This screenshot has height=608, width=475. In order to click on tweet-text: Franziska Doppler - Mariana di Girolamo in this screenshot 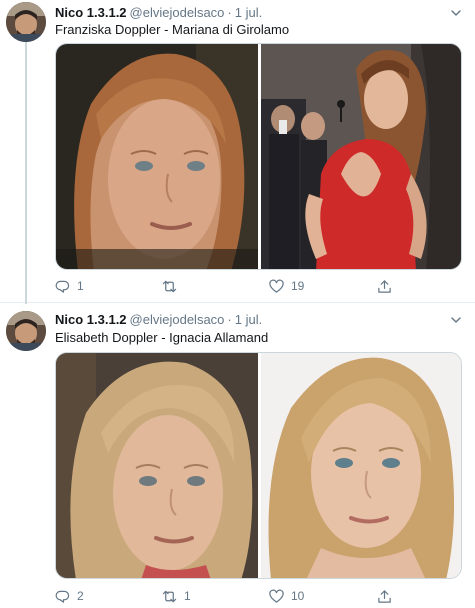, I will do `click(172, 29)`.